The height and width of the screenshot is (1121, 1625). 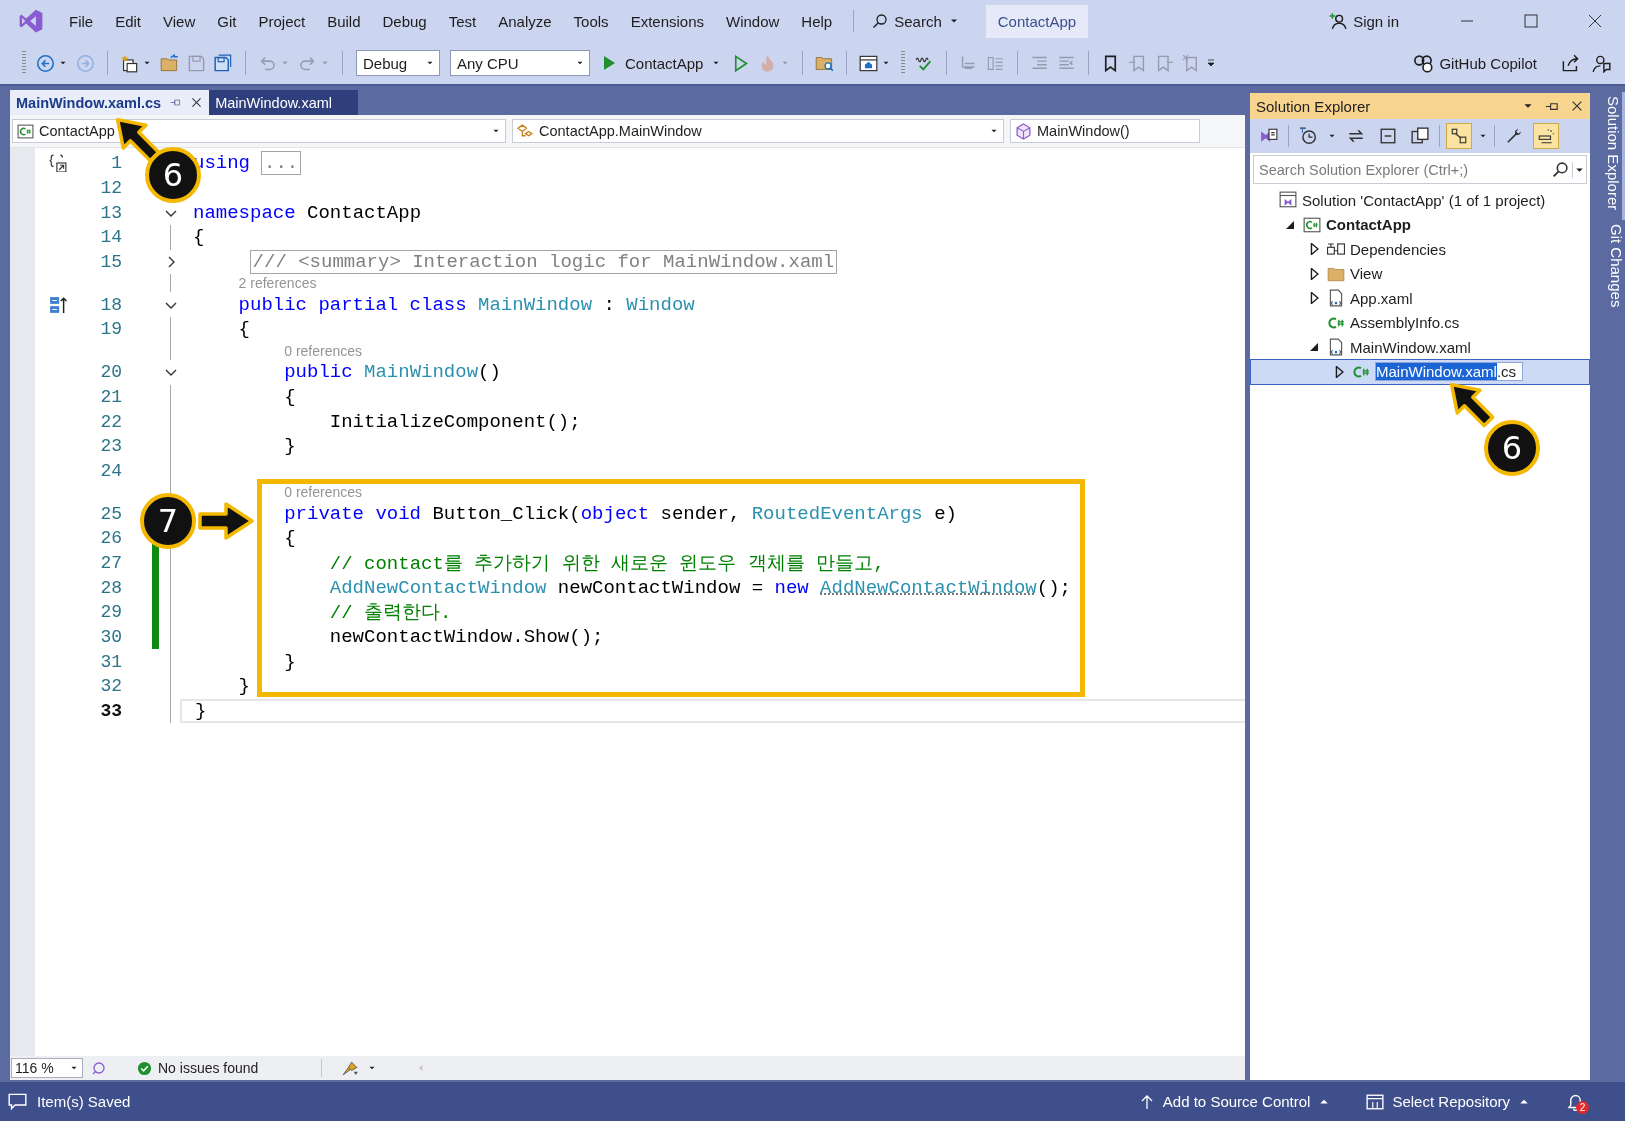 What do you see at coordinates (1459, 136) in the screenshot?
I see `tree-filter-button` at bounding box center [1459, 136].